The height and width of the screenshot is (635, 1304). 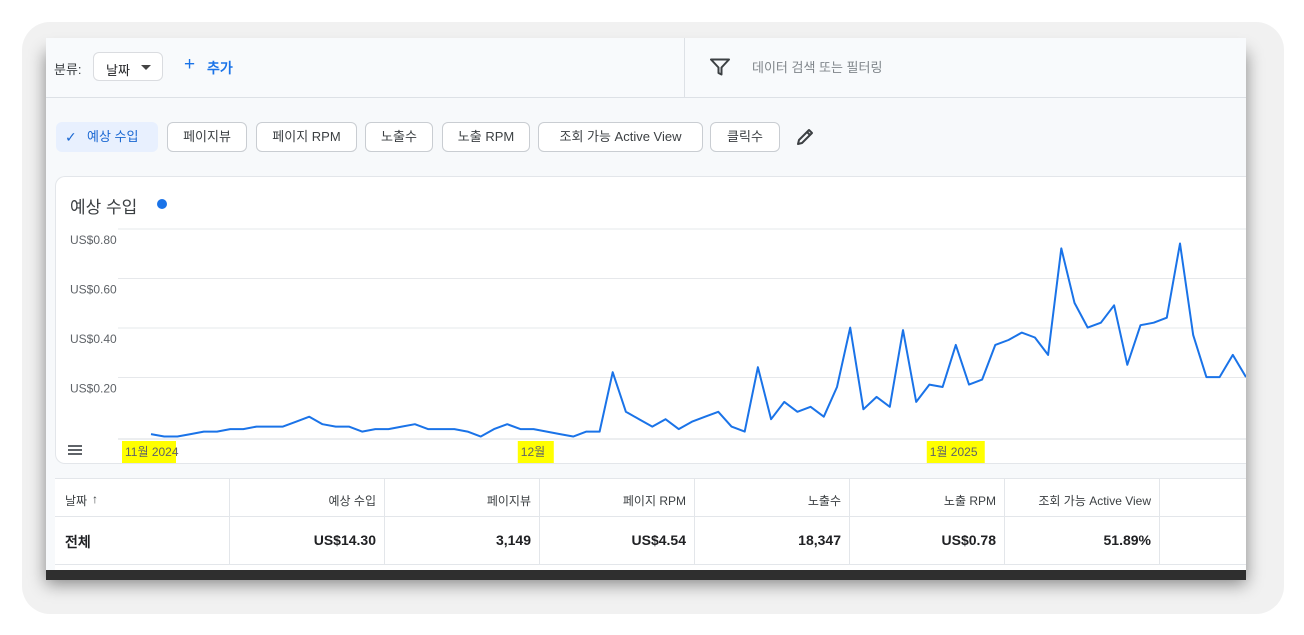 What do you see at coordinates (306, 137) in the screenshot?
I see `metric-chip-page-rpm: 페이지 RPM` at bounding box center [306, 137].